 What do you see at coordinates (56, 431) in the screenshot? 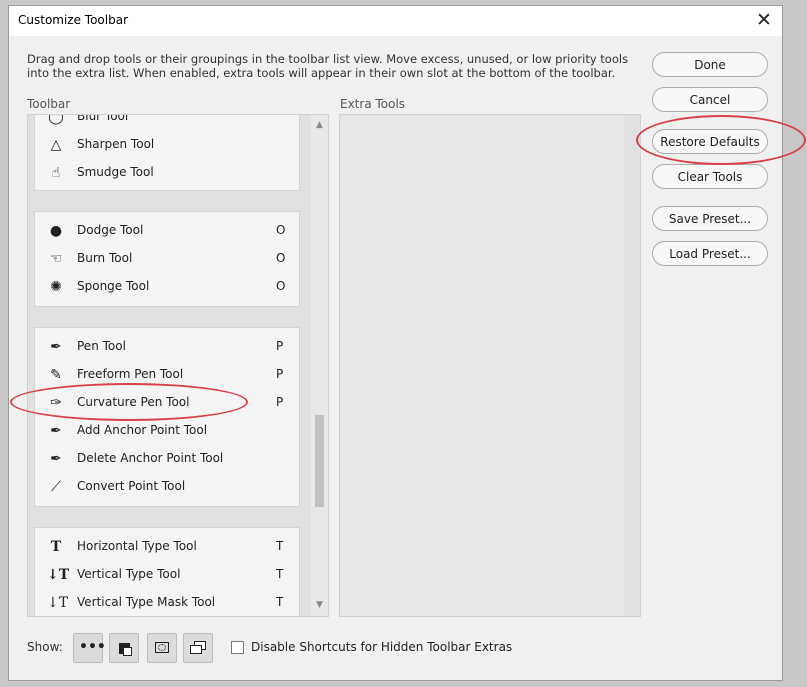
I see `add-anchor-icon: ✒` at bounding box center [56, 431].